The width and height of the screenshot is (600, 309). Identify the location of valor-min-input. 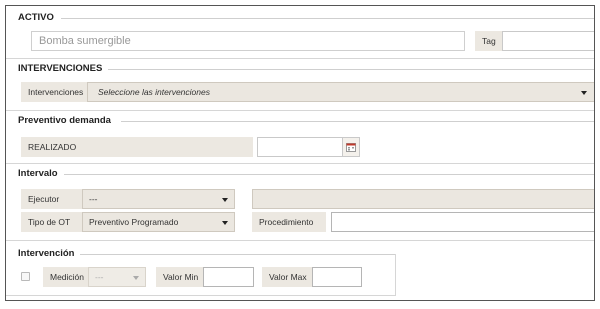
(228, 277).